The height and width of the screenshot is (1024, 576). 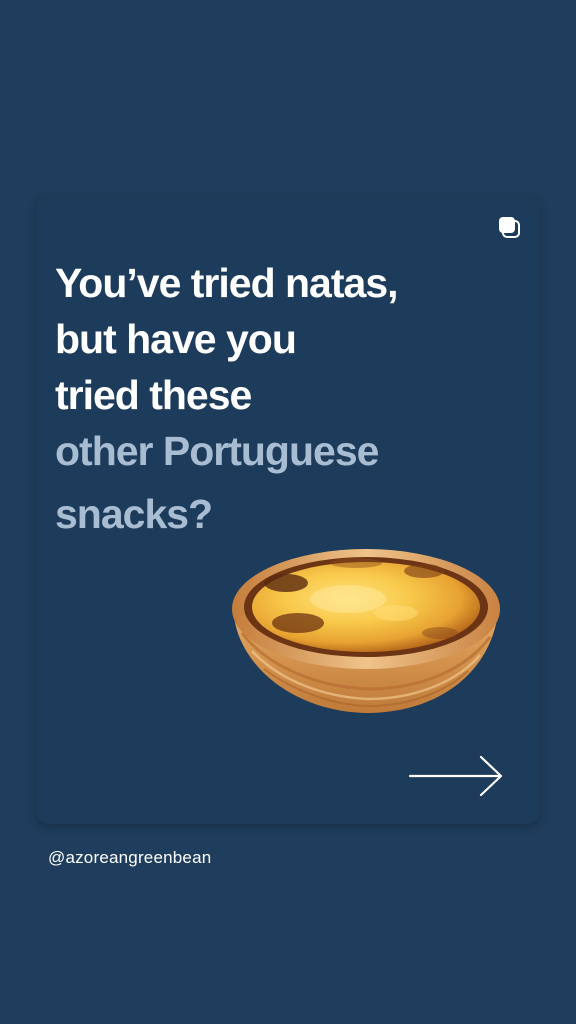 I want to click on headline-line: but have you, so click(x=176, y=339).